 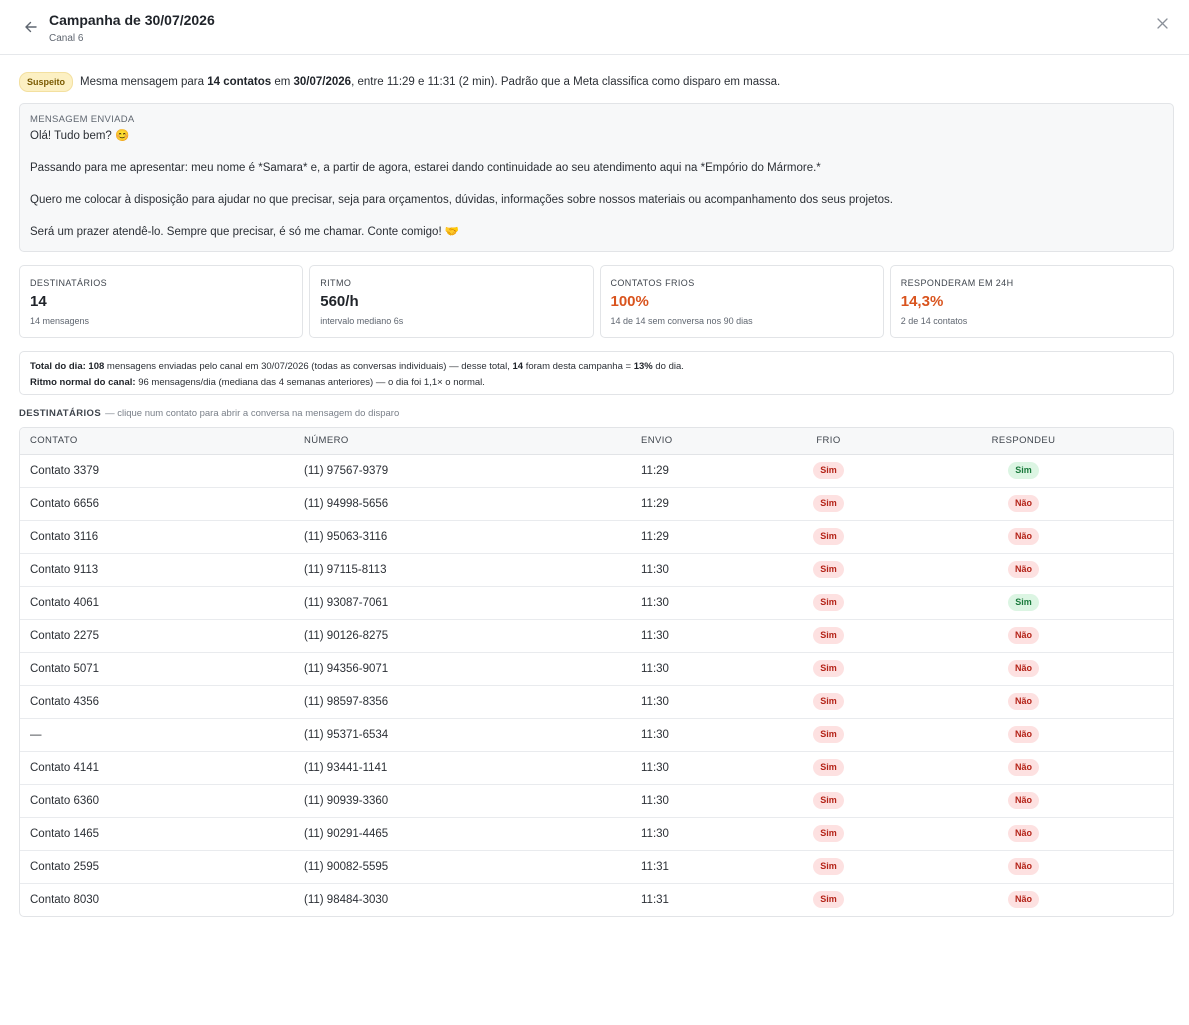 I want to click on cell-numero: (11) 95371-6534, so click(x=462, y=734).